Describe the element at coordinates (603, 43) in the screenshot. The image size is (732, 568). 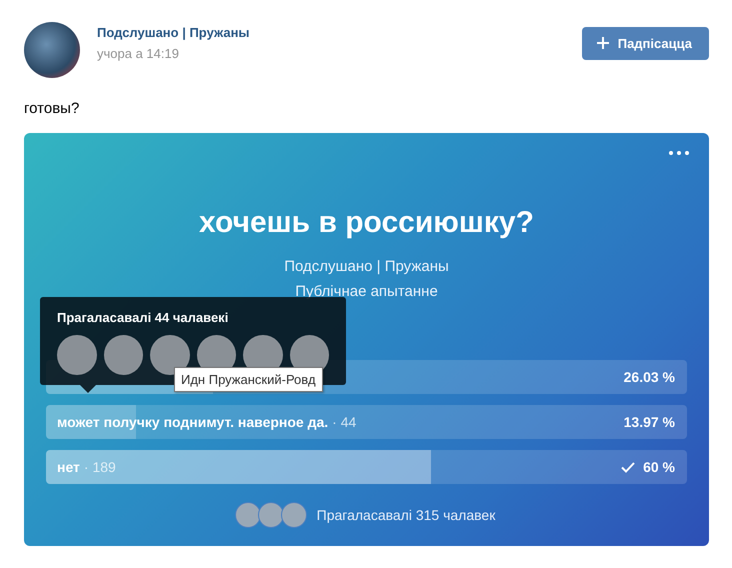
I see `plus-icon` at that location.